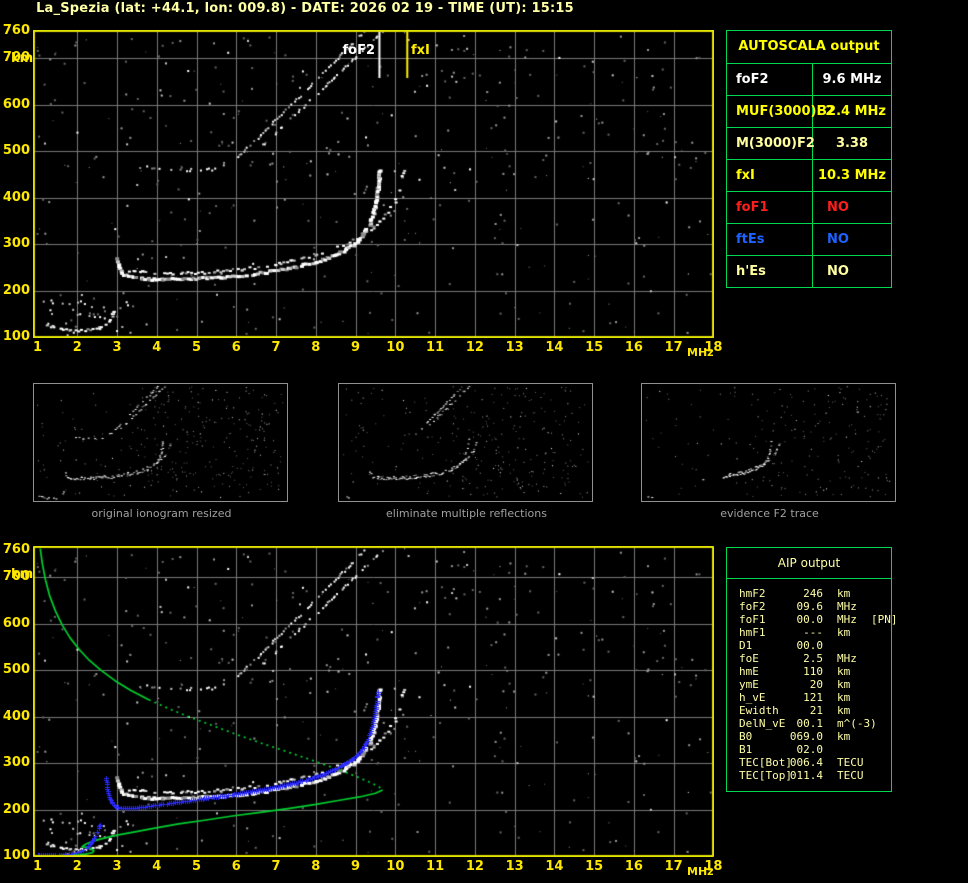  I want to click on aip-row: h_vE 121 km, so click(809, 697).